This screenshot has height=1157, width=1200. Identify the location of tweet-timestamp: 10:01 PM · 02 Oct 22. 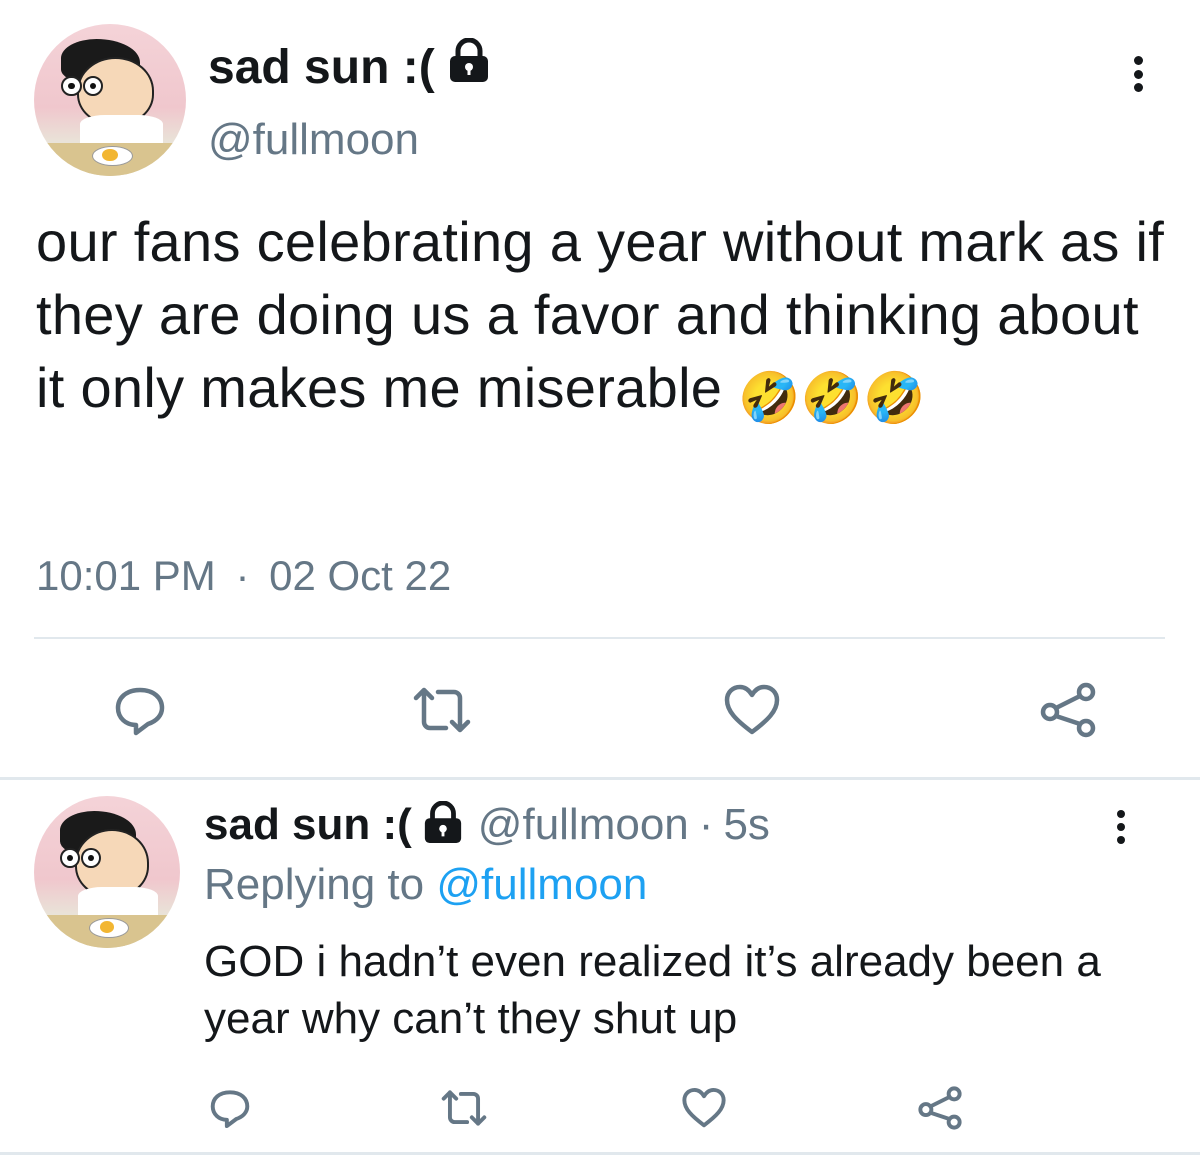
(243, 576).